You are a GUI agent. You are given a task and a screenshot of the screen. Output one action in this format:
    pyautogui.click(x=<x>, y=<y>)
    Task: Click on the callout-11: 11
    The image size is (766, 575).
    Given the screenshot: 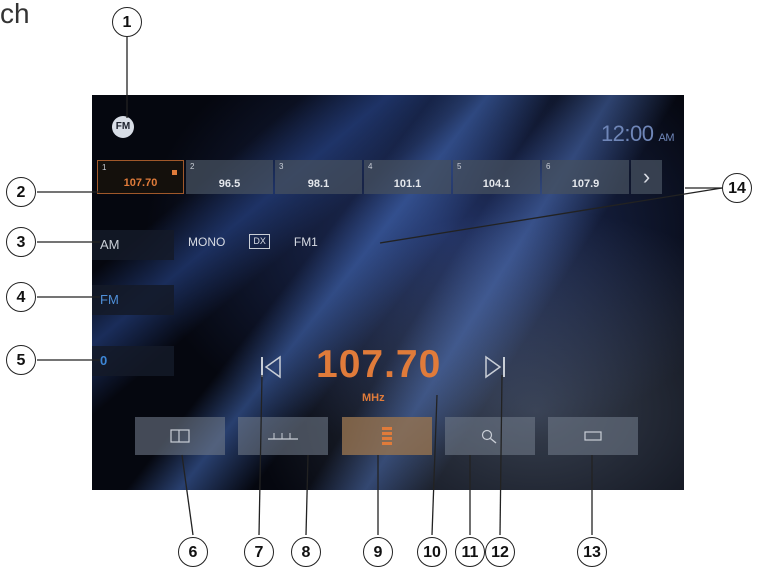 What is the action you would take?
    pyautogui.click(x=470, y=552)
    